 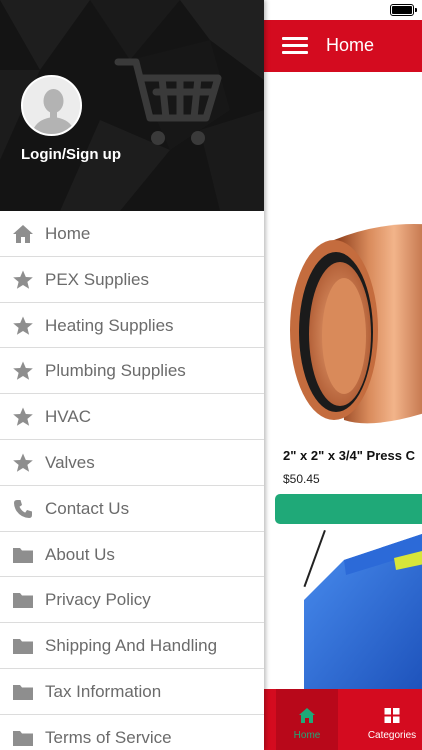 I want to click on product-name: 2" x 2" x 3/4" Press C, so click(x=349, y=455).